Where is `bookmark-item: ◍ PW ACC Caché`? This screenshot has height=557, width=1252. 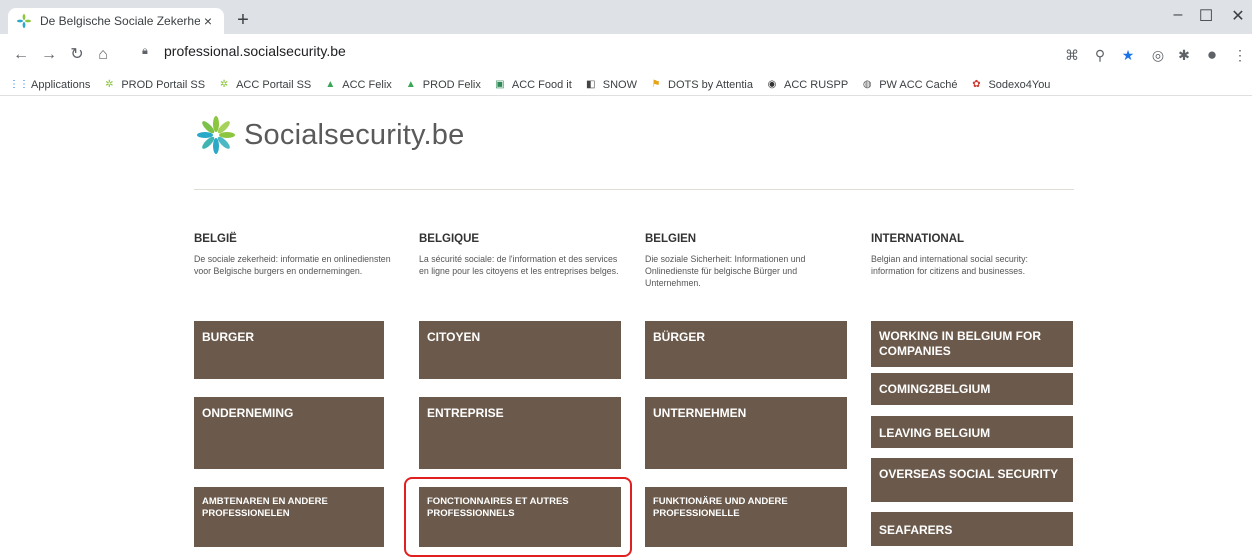
bookmark-item: ◍ PW ACC Caché is located at coordinates (909, 85).